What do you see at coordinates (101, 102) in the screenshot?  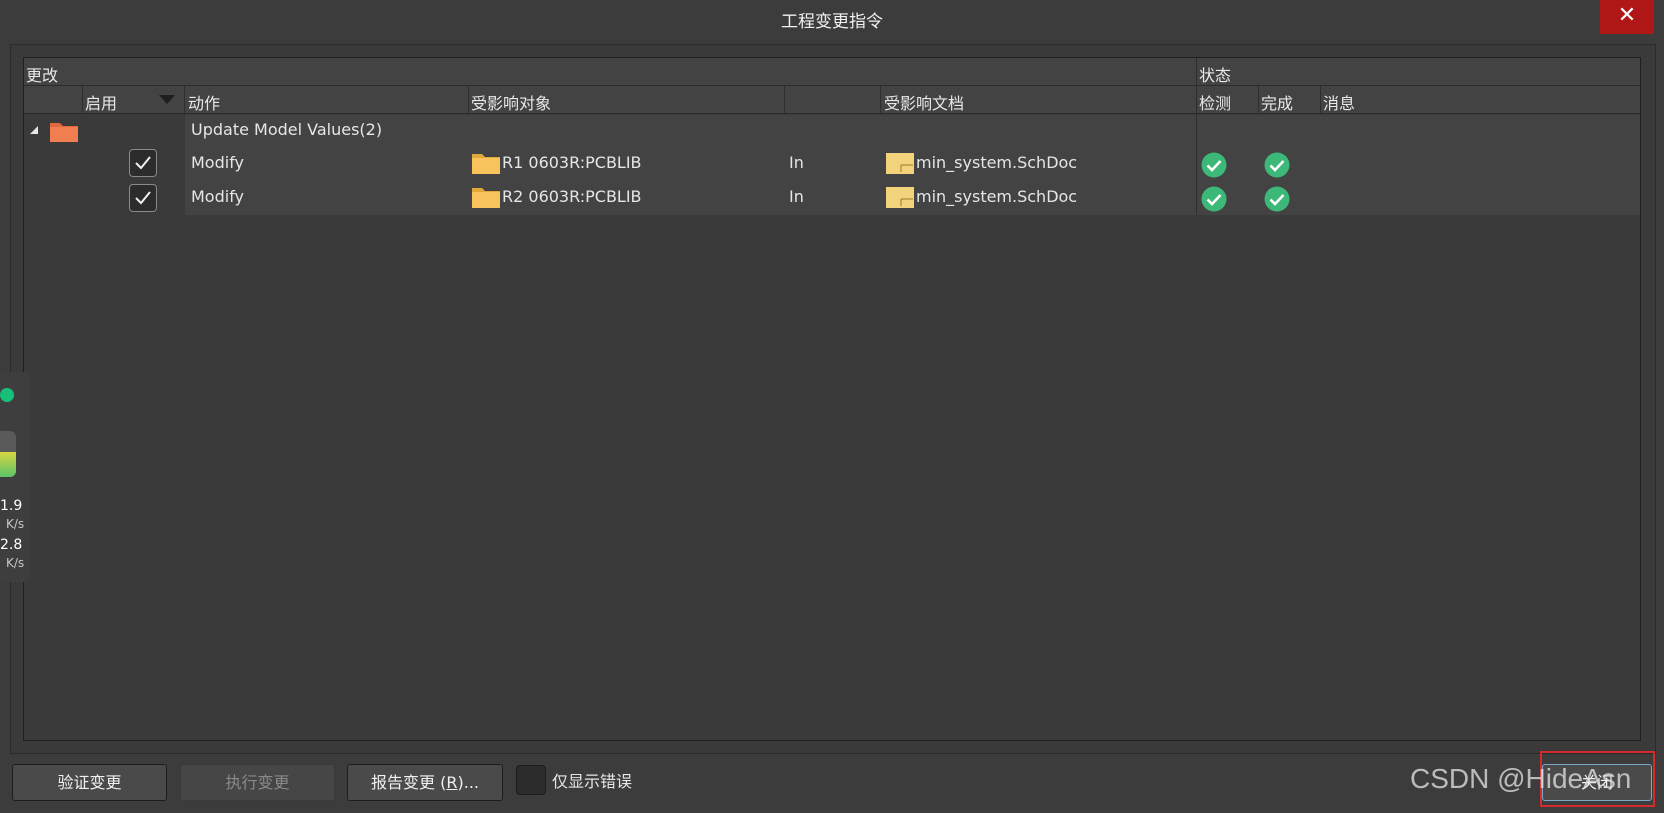 I see `column-enable: 启用` at bounding box center [101, 102].